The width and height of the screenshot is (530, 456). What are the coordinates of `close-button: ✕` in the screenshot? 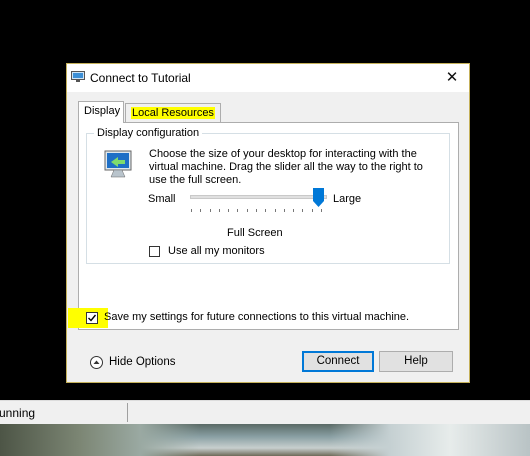 It's located at (452, 78).